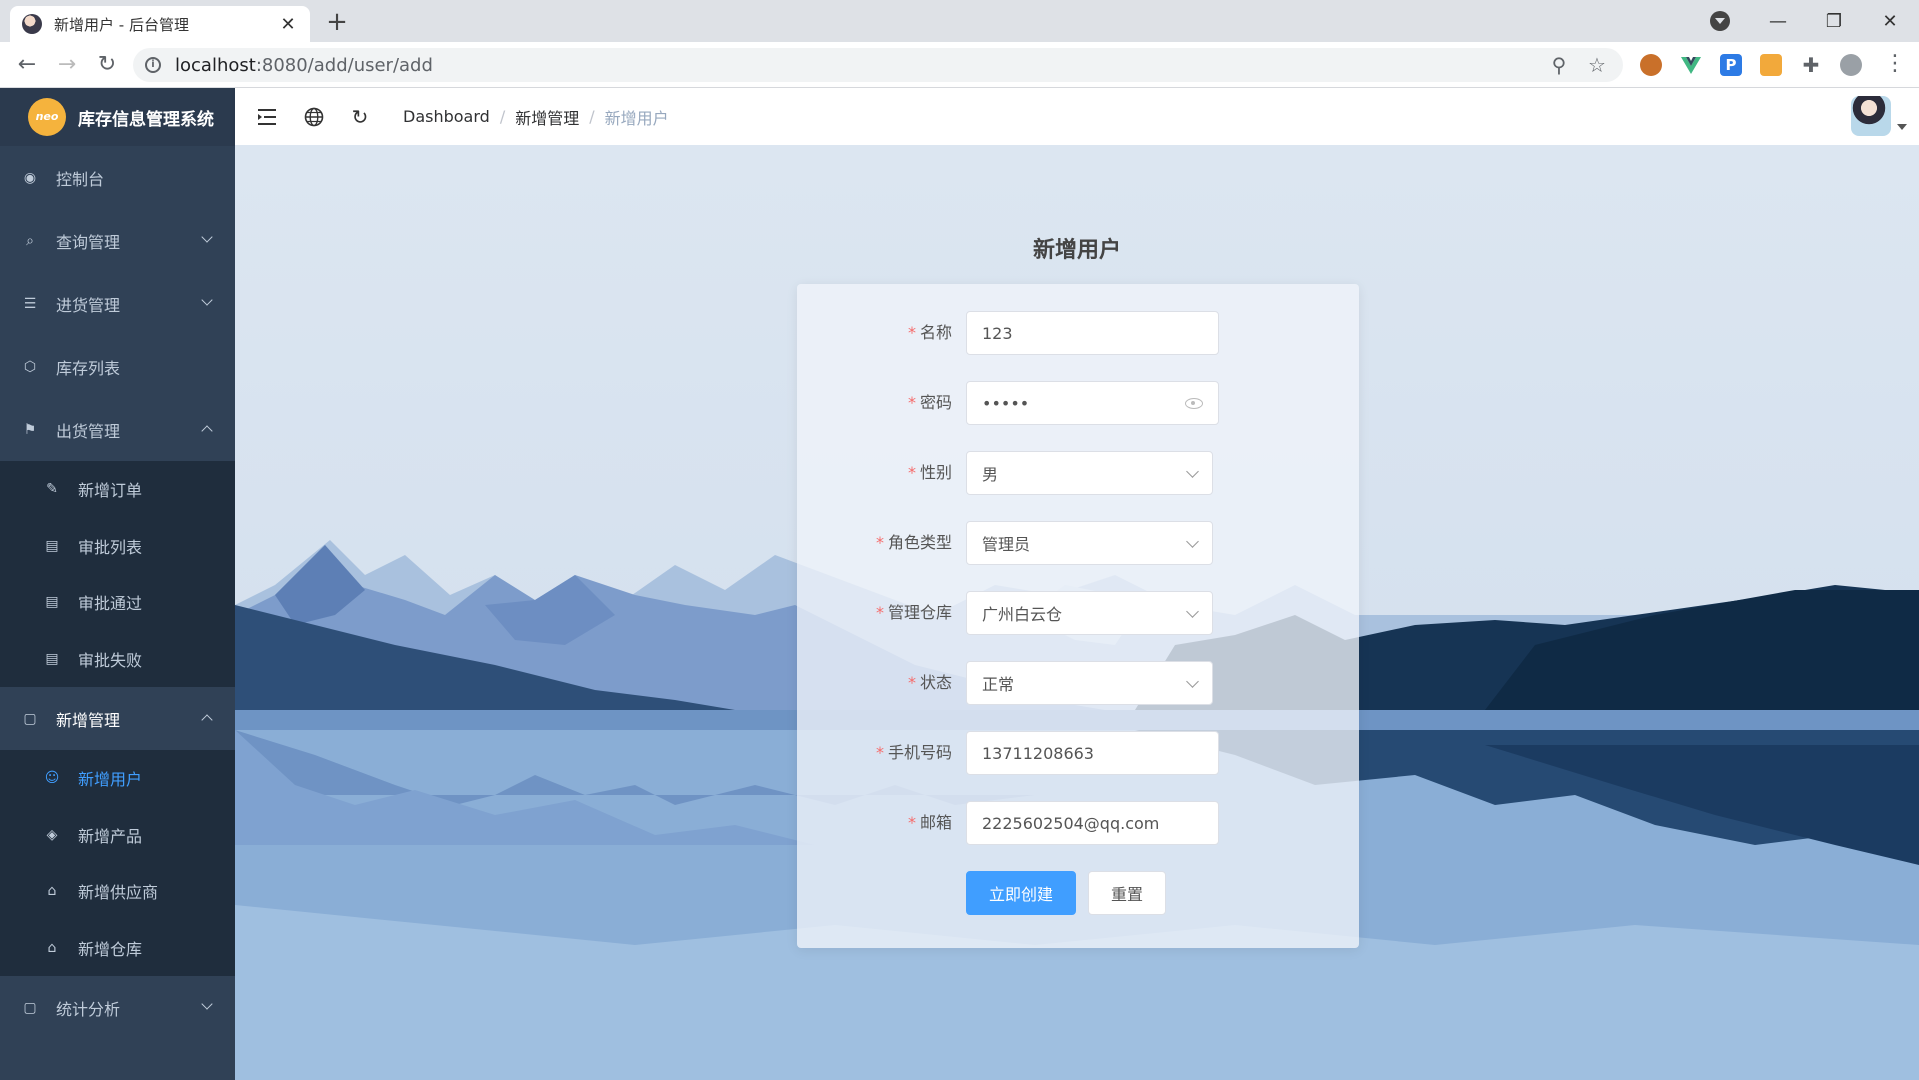  I want to click on form-row-phone: * 手机号码 13711208663, so click(1078, 753).